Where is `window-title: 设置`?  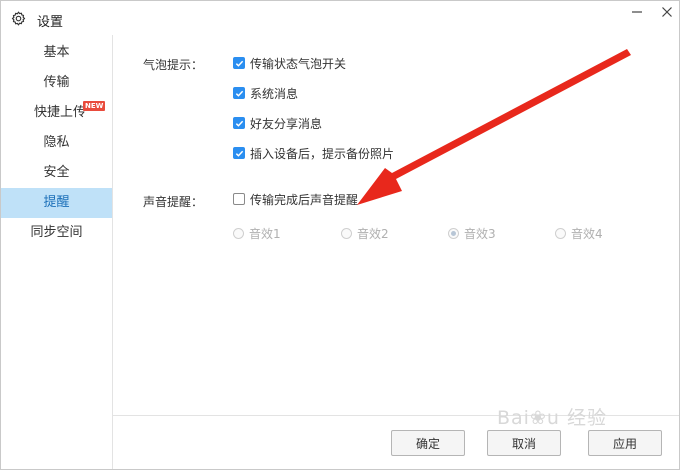 window-title: 设置 is located at coordinates (50, 22).